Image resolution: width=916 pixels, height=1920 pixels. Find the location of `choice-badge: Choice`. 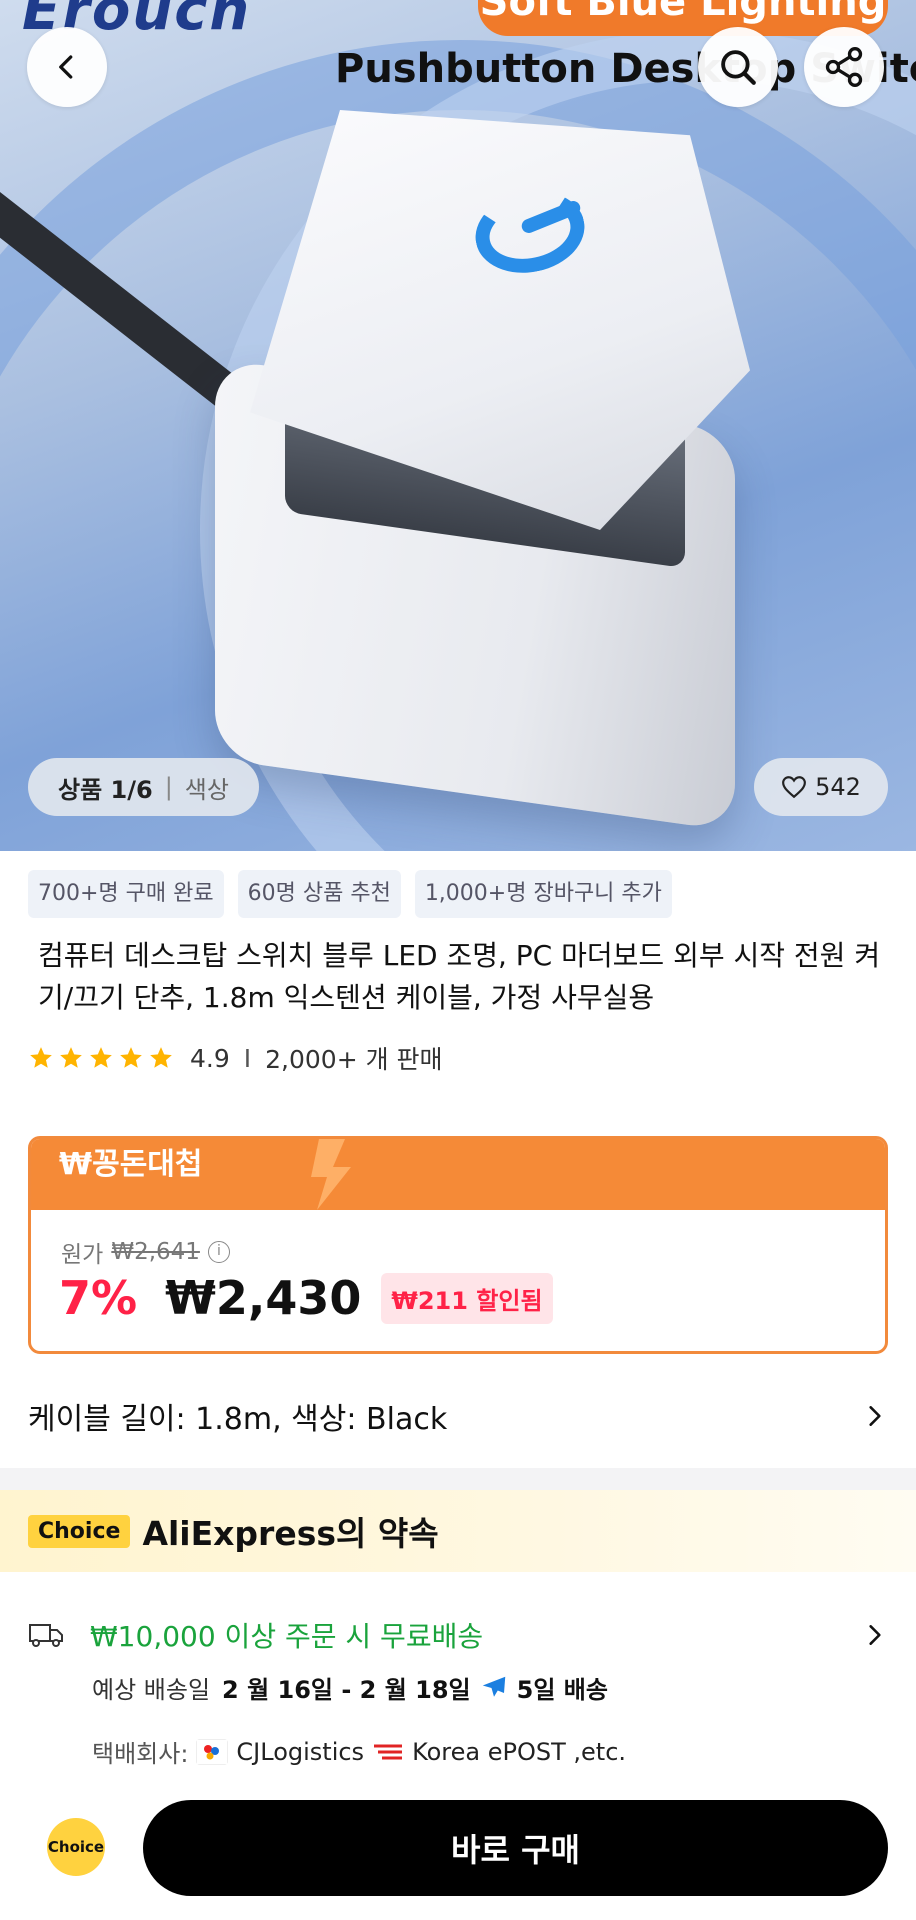

choice-badge: Choice is located at coordinates (79, 1531).